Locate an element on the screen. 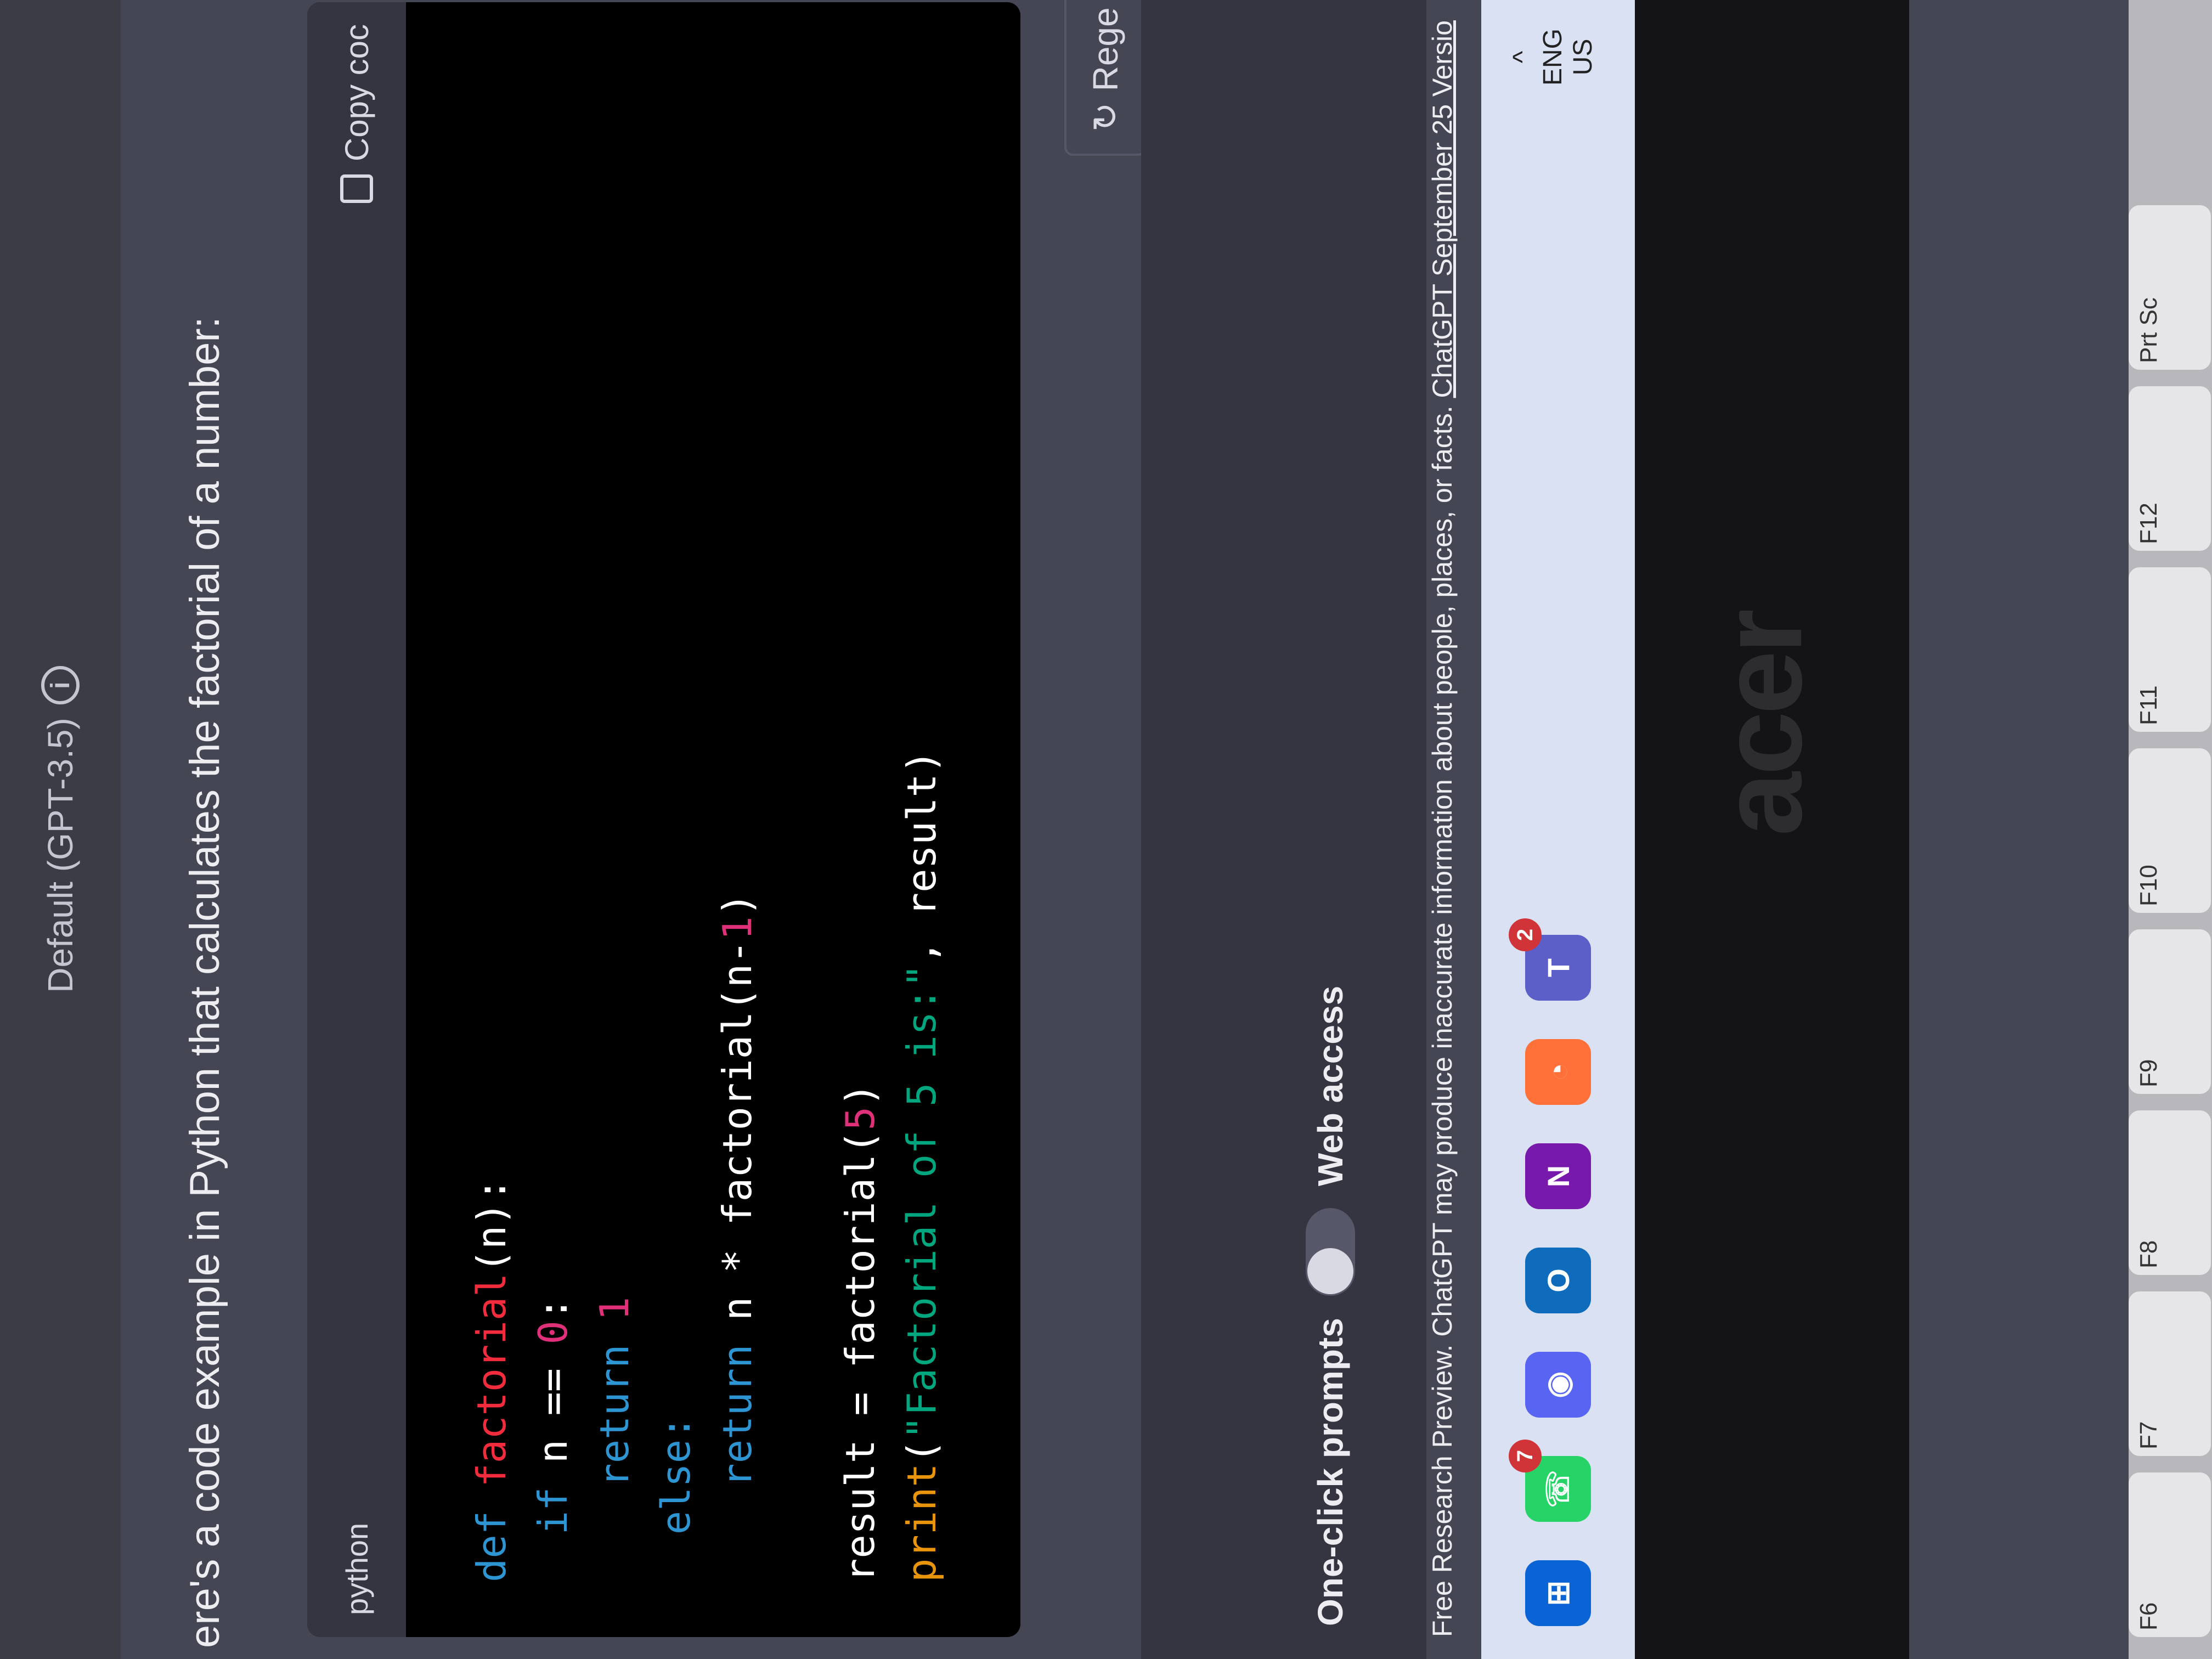 Image resolution: width=2212 pixels, height=1659 pixels. whatsapp-icon: ☏ 7 is located at coordinates (1550, 1481).